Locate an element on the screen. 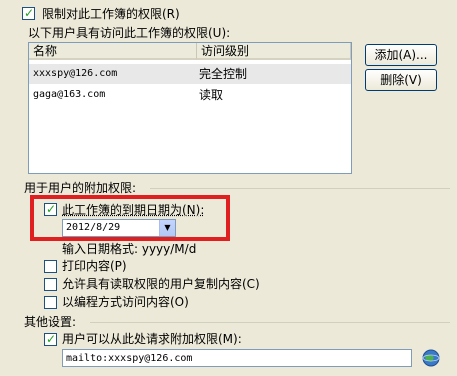  print-label: 打印内容(P) is located at coordinates (94, 266).